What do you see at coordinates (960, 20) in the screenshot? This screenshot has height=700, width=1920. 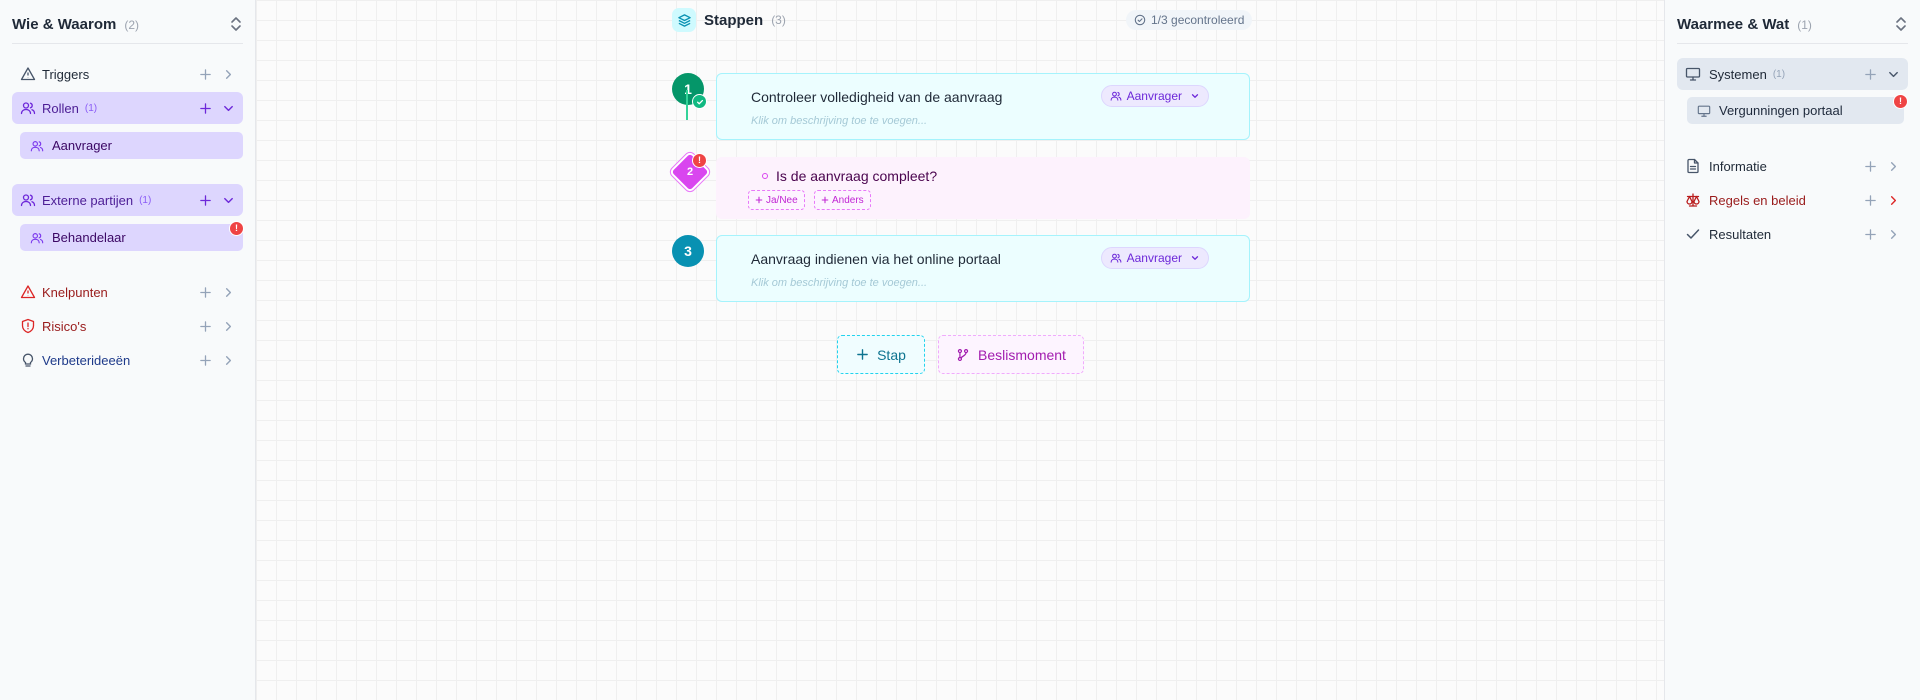 I see `canvas-header: Stappen (3) 1/3 gecontroleerd` at bounding box center [960, 20].